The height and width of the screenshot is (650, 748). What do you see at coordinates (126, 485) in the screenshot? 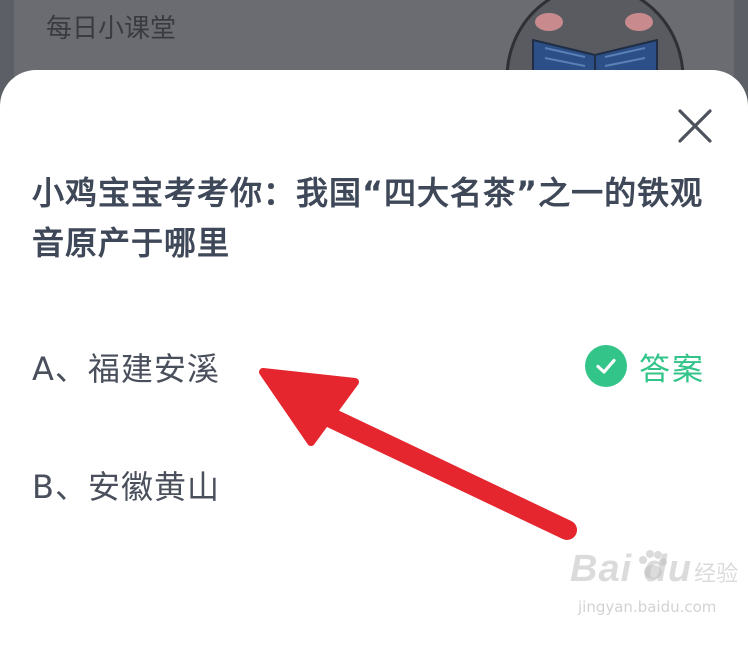
I see `option-b: B、安徽黄山` at bounding box center [126, 485].